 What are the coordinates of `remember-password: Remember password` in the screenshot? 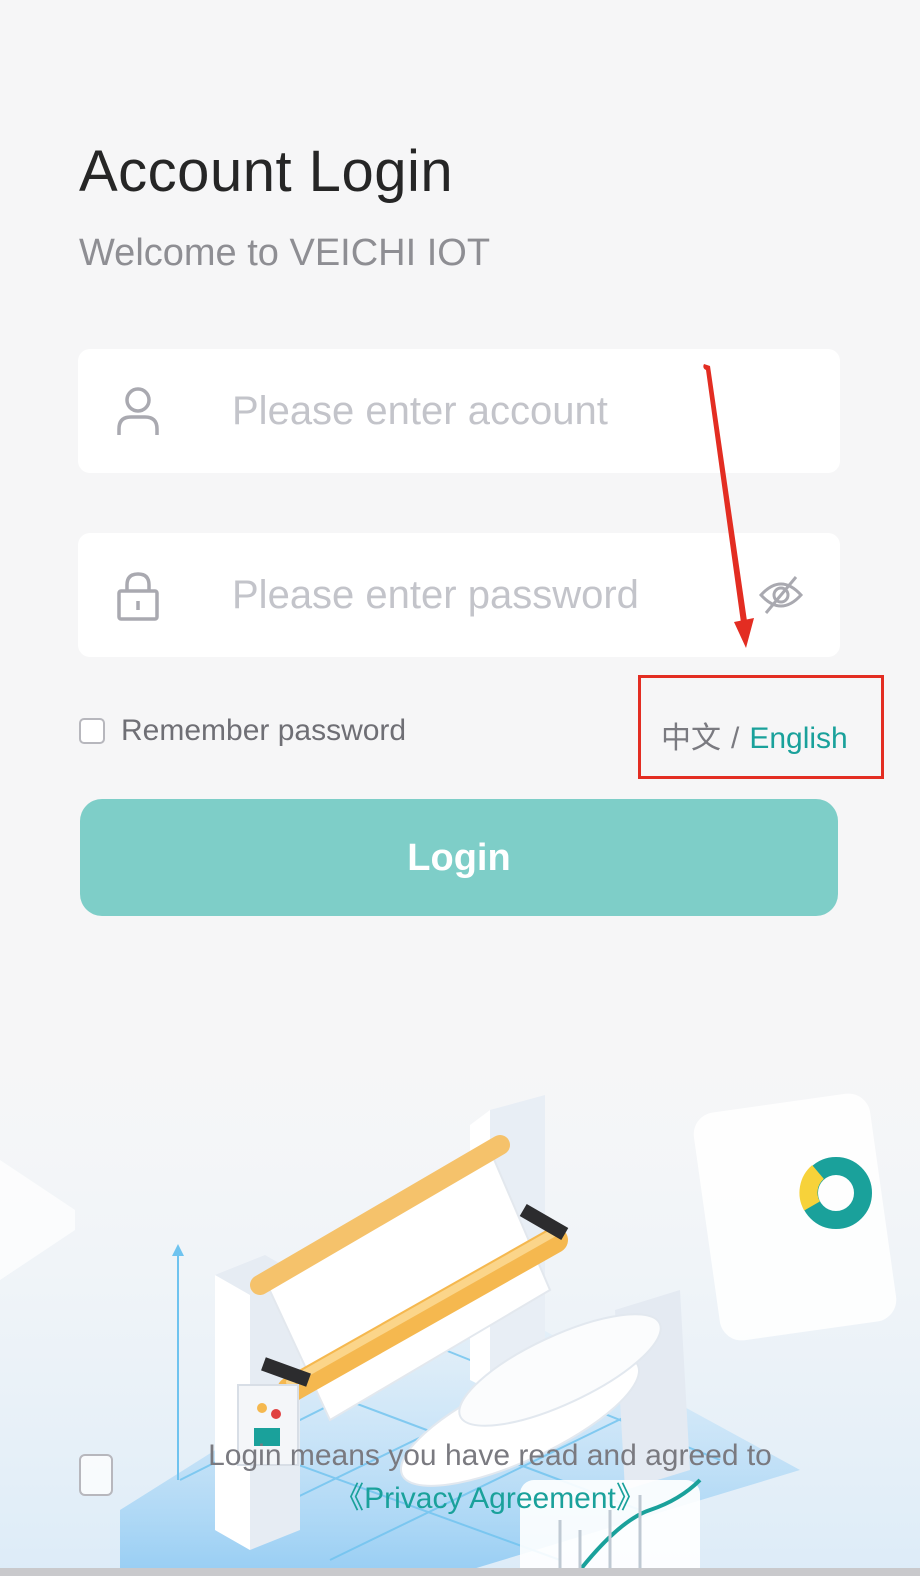 It's located at (242, 731).